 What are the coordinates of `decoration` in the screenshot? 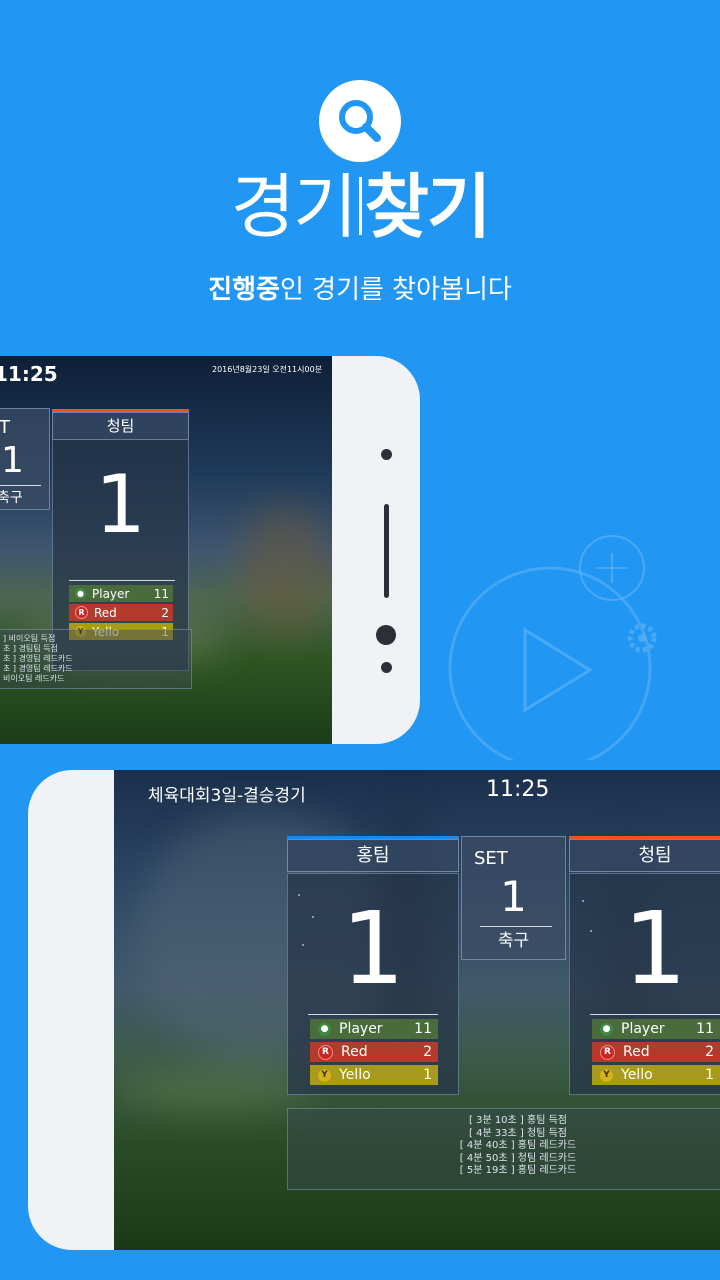 It's located at (552, 647).